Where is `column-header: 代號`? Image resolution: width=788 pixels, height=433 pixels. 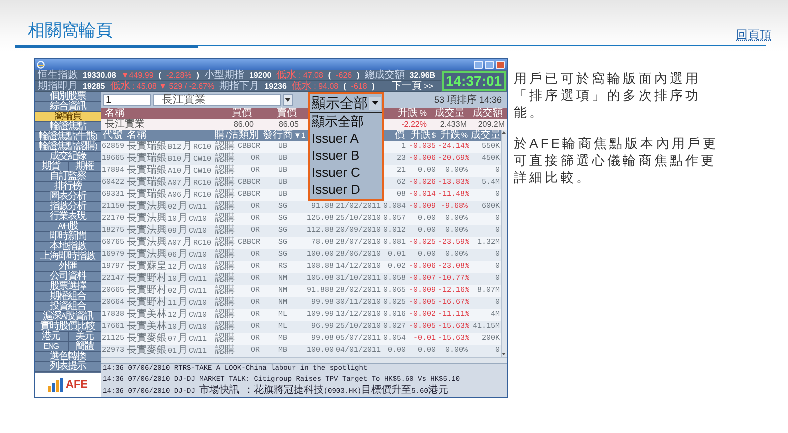 column-header: 代號 is located at coordinates (113, 135).